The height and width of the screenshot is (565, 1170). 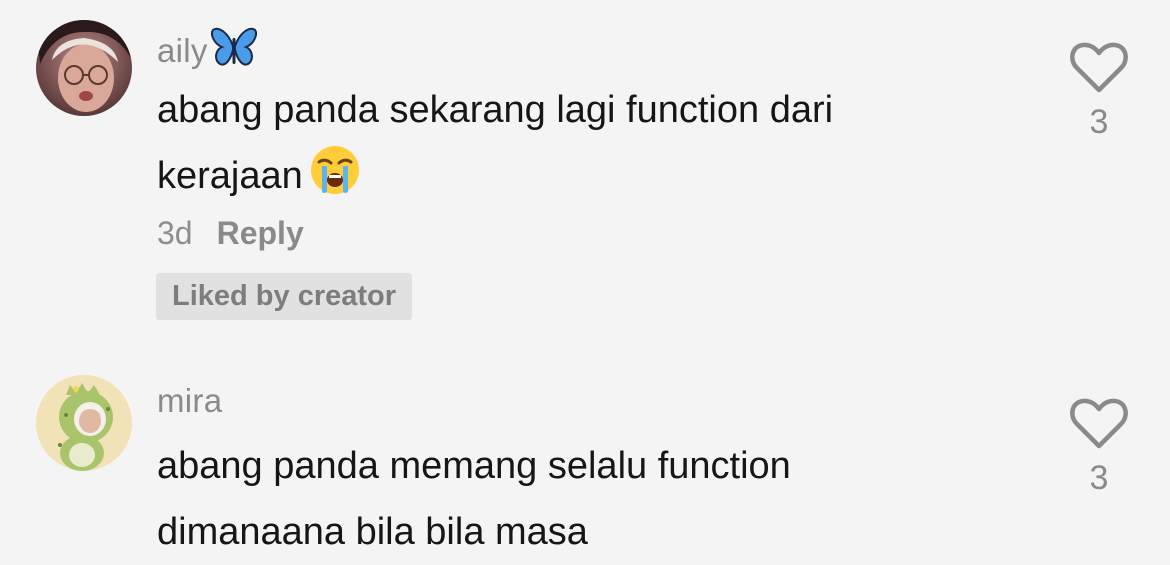 What do you see at coordinates (335, 180) in the screenshot?
I see `loudly-crying-face-icon` at bounding box center [335, 180].